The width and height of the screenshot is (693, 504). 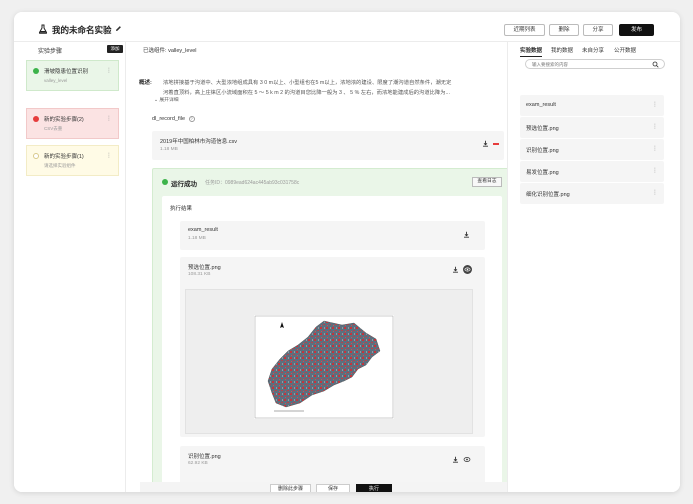 I want to click on recent-list-button: 近期列表, so click(x=524, y=30).